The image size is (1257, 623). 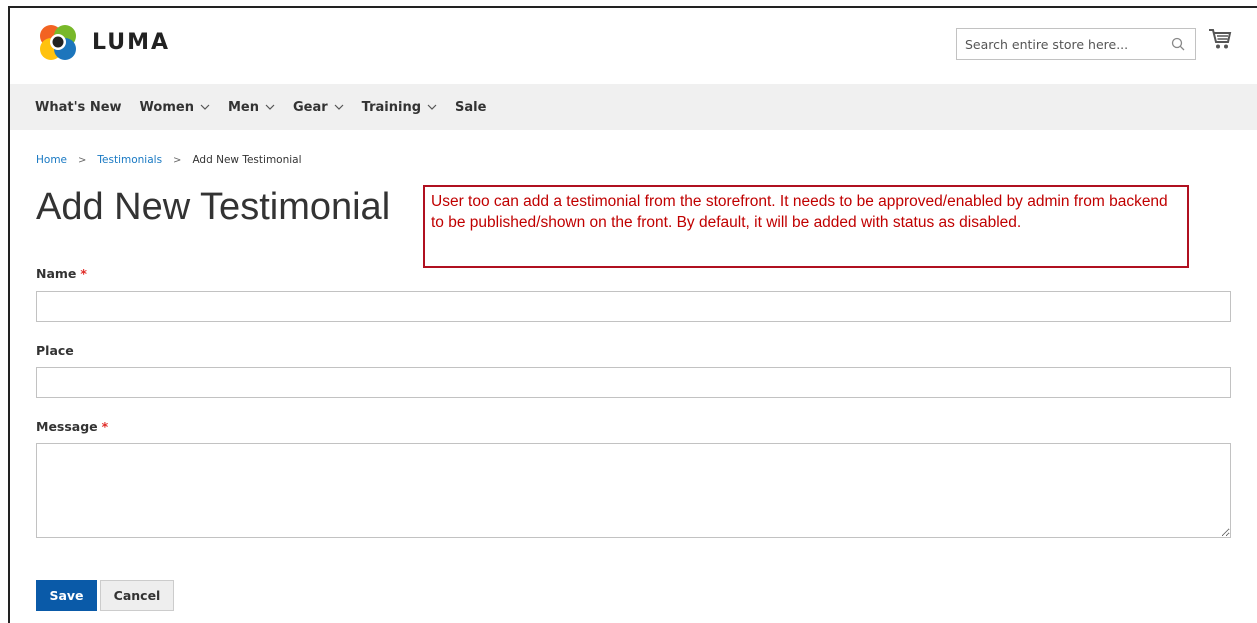 What do you see at coordinates (213, 207) in the screenshot?
I see `page-title: Add New Testimonial` at bounding box center [213, 207].